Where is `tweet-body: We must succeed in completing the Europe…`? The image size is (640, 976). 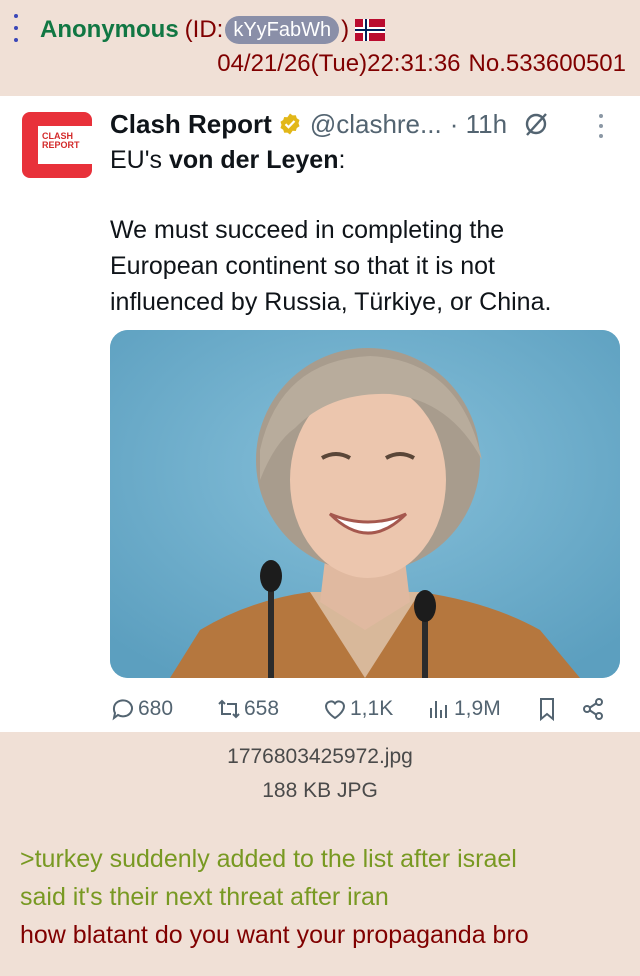
tweet-body: We must succeed in completing the Europe… is located at coordinates (360, 266).